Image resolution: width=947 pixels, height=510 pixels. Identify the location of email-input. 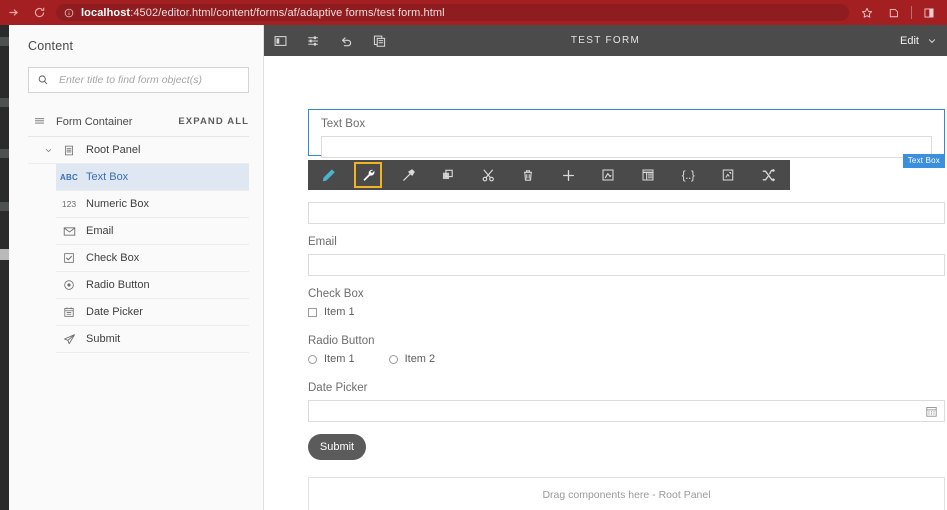
(626, 265).